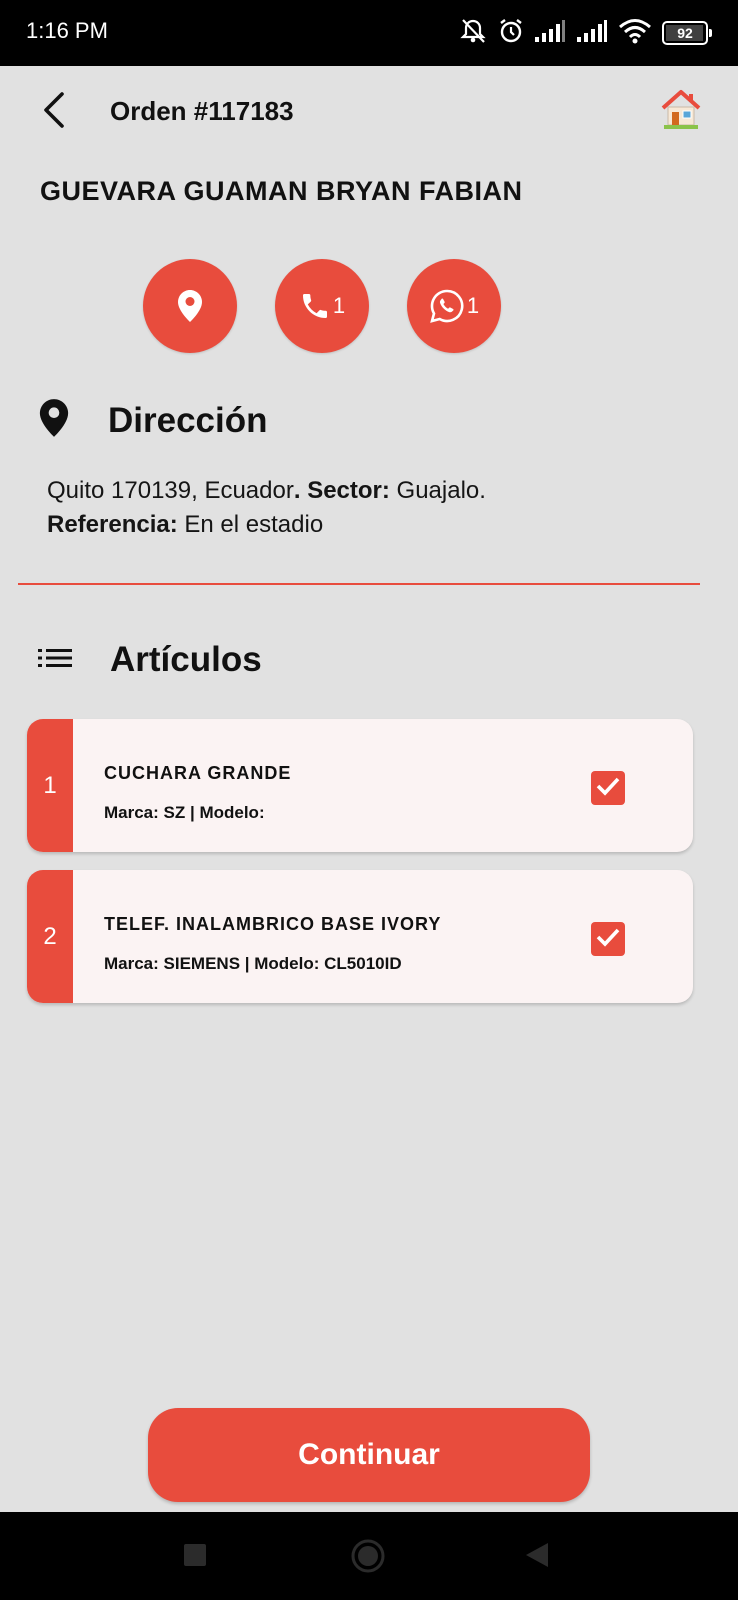 The width and height of the screenshot is (738, 1600). I want to click on whatsapp-icon, so click(447, 306).